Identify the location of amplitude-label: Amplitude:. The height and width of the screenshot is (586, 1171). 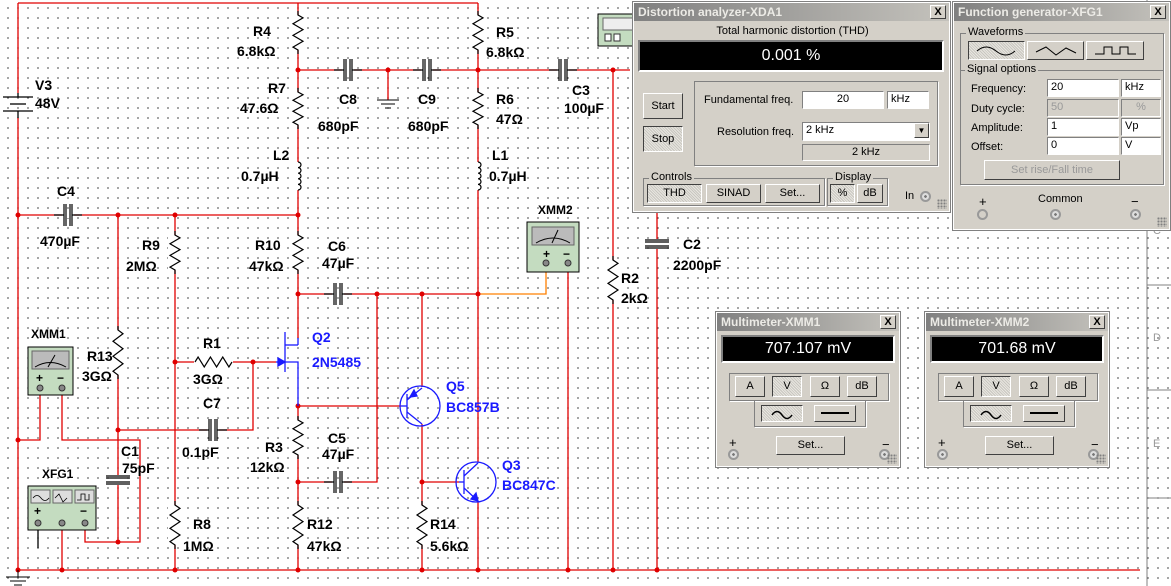
(997, 128).